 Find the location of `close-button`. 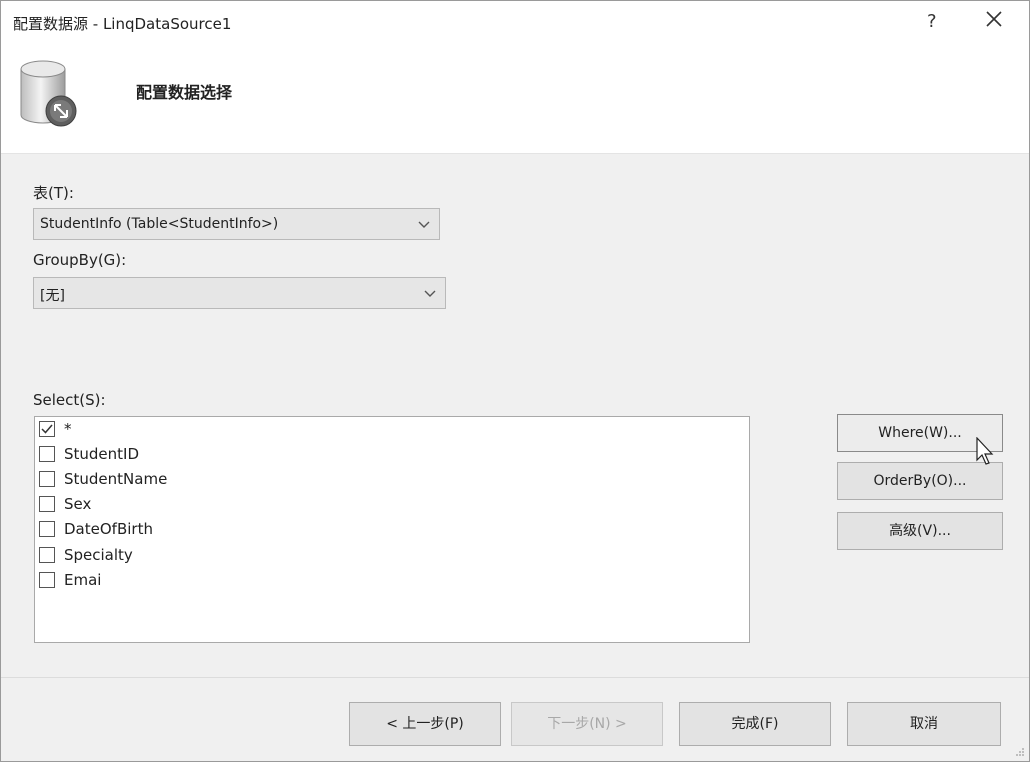

close-button is located at coordinates (994, 20).